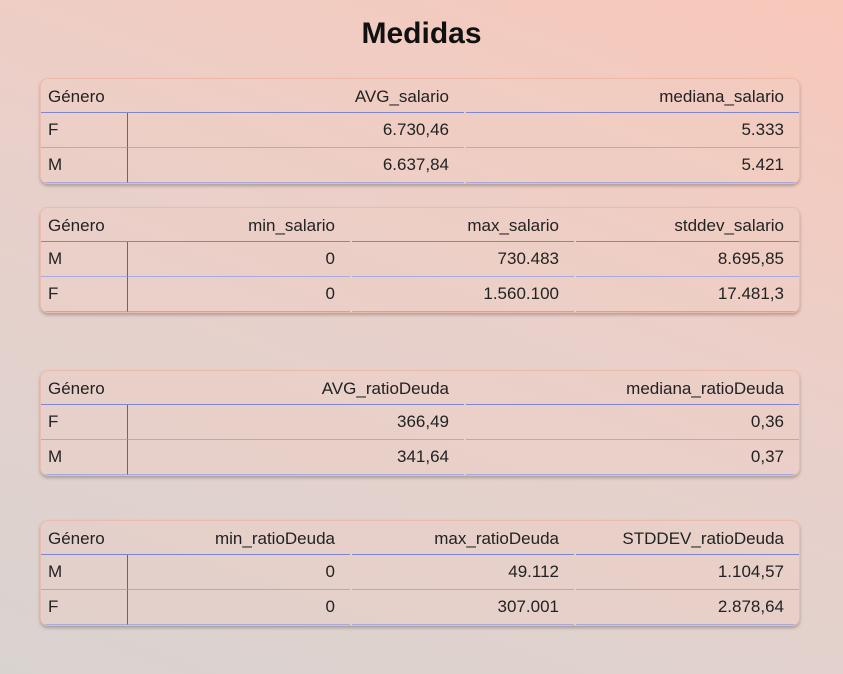 The height and width of the screenshot is (674, 843). What do you see at coordinates (296, 422) in the screenshot?
I see `table-cell: 366,49` at bounding box center [296, 422].